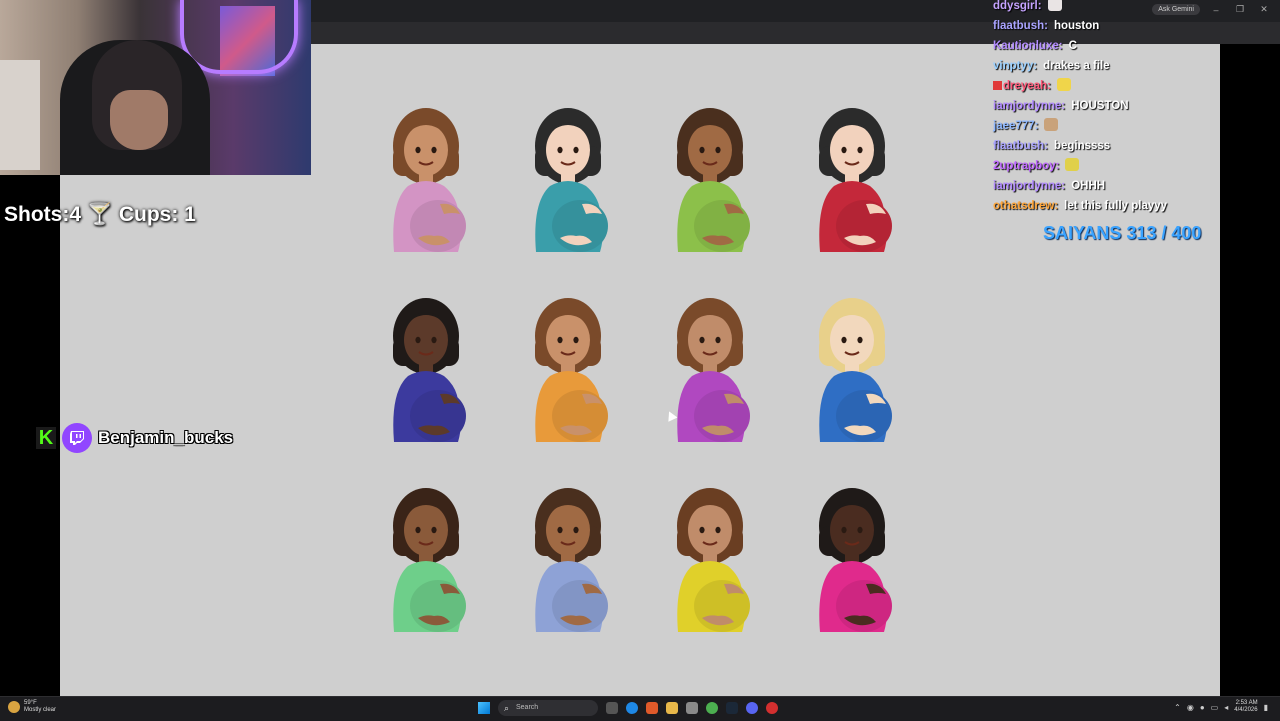 Image resolution: width=1280 pixels, height=721 pixels. Describe the element at coordinates (1113, 66) in the screenshot. I see `chat-message: vinptyy: drakes a file` at that location.